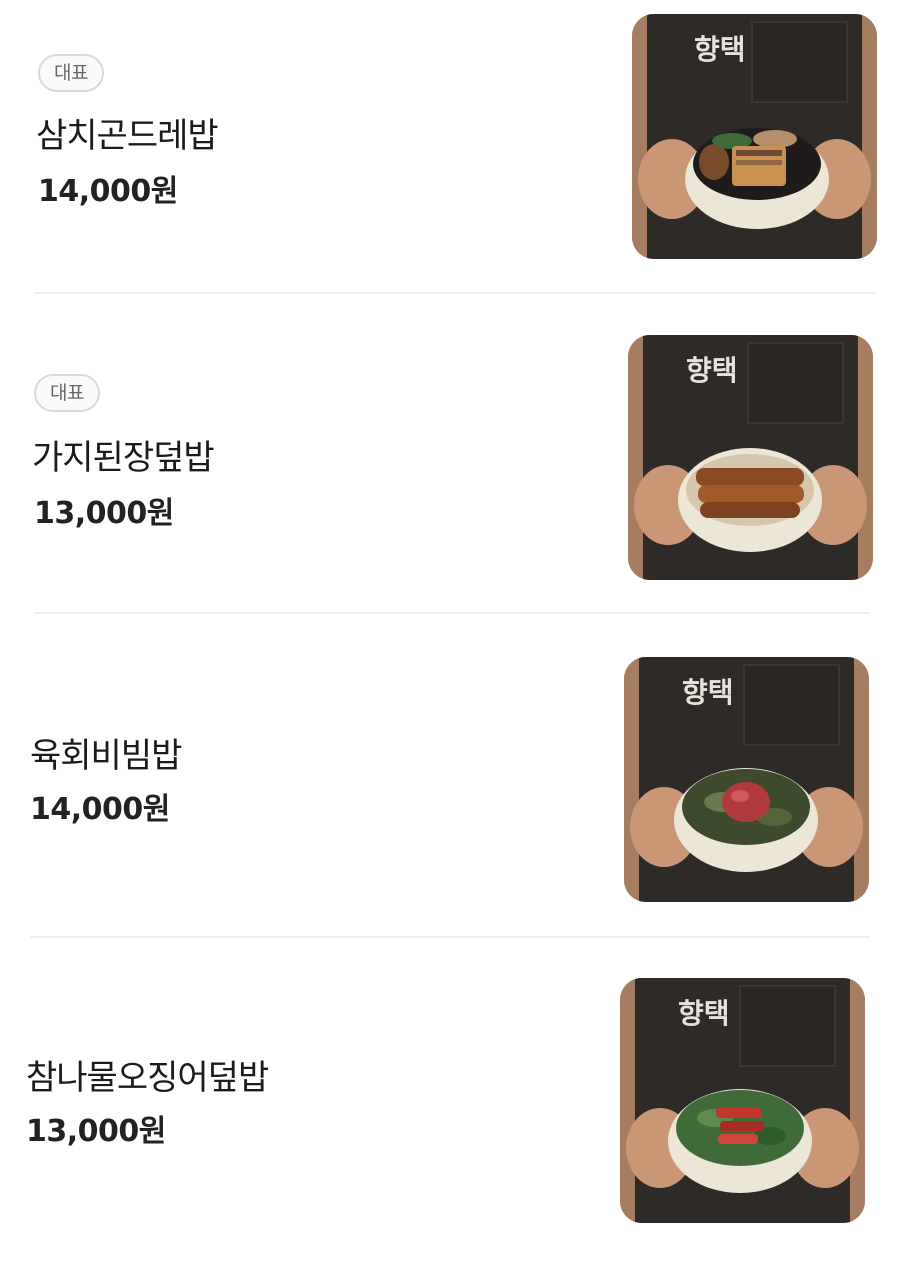 This screenshot has width=900, height=1288. What do you see at coordinates (106, 756) in the screenshot?
I see `menu-name: 육회비빔밥` at bounding box center [106, 756].